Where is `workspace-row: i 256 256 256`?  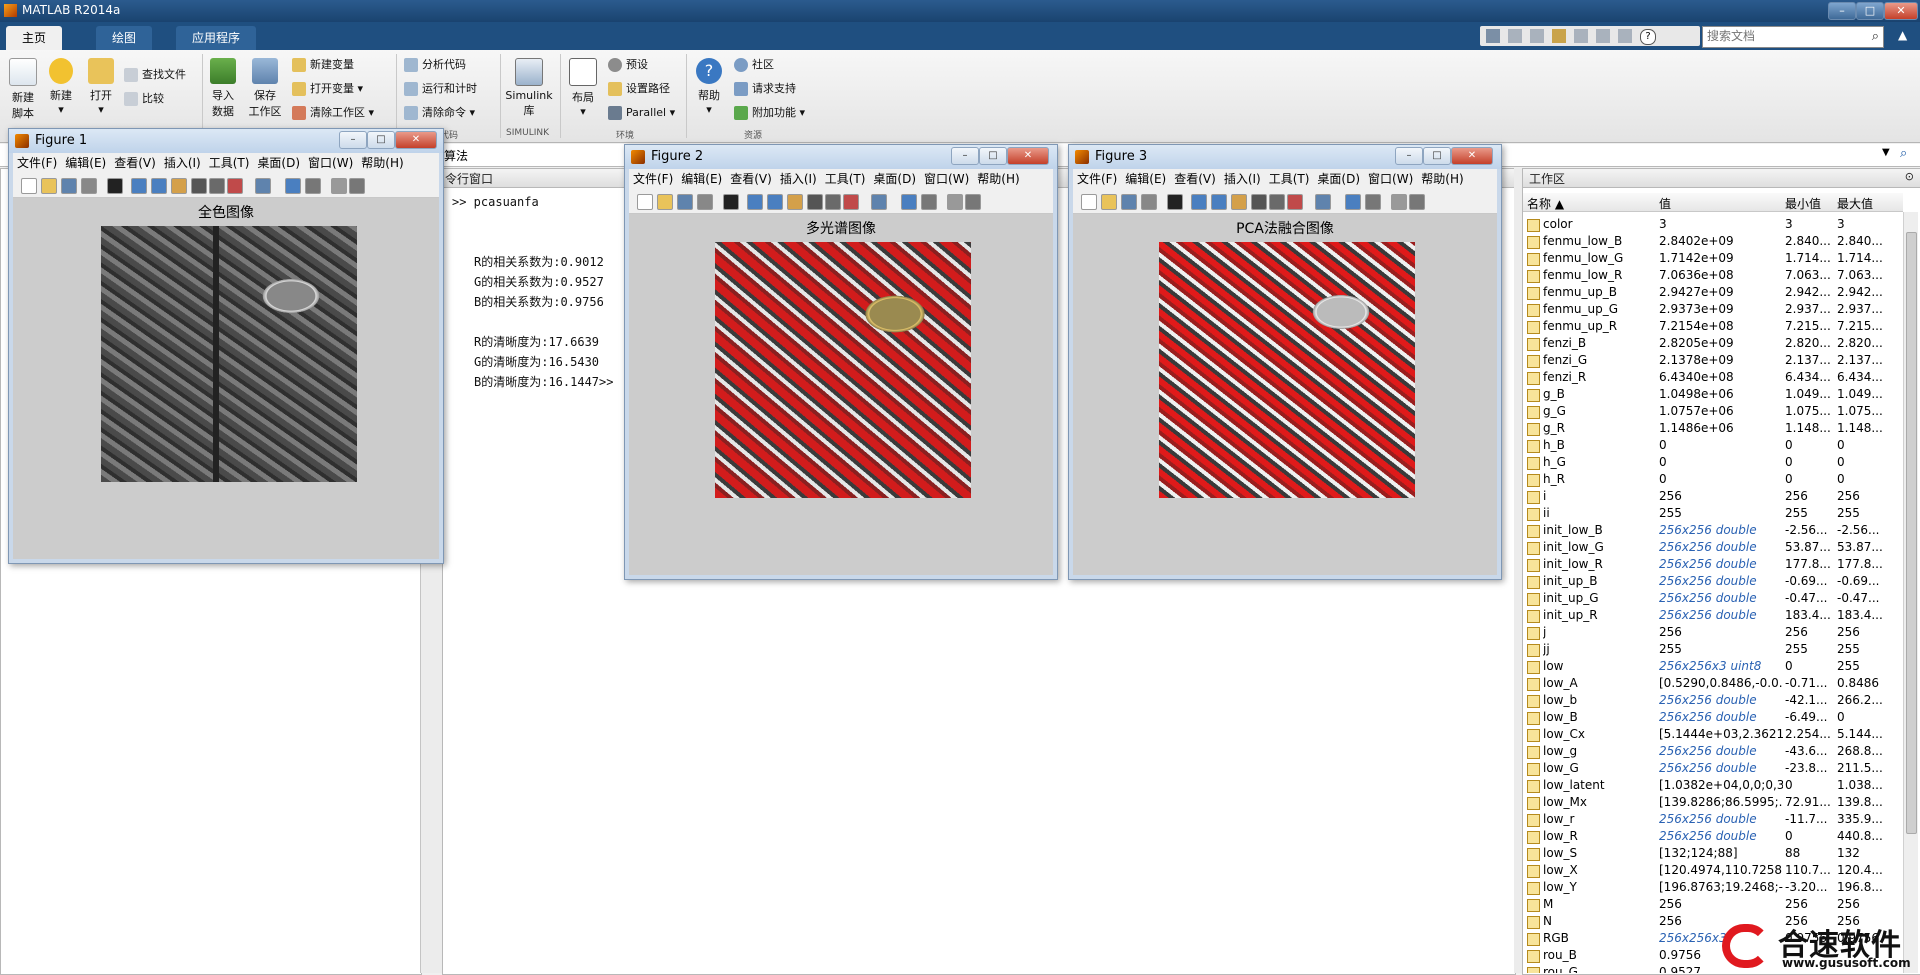
workspace-row: i 256 256 256 is located at coordinates (1713, 496).